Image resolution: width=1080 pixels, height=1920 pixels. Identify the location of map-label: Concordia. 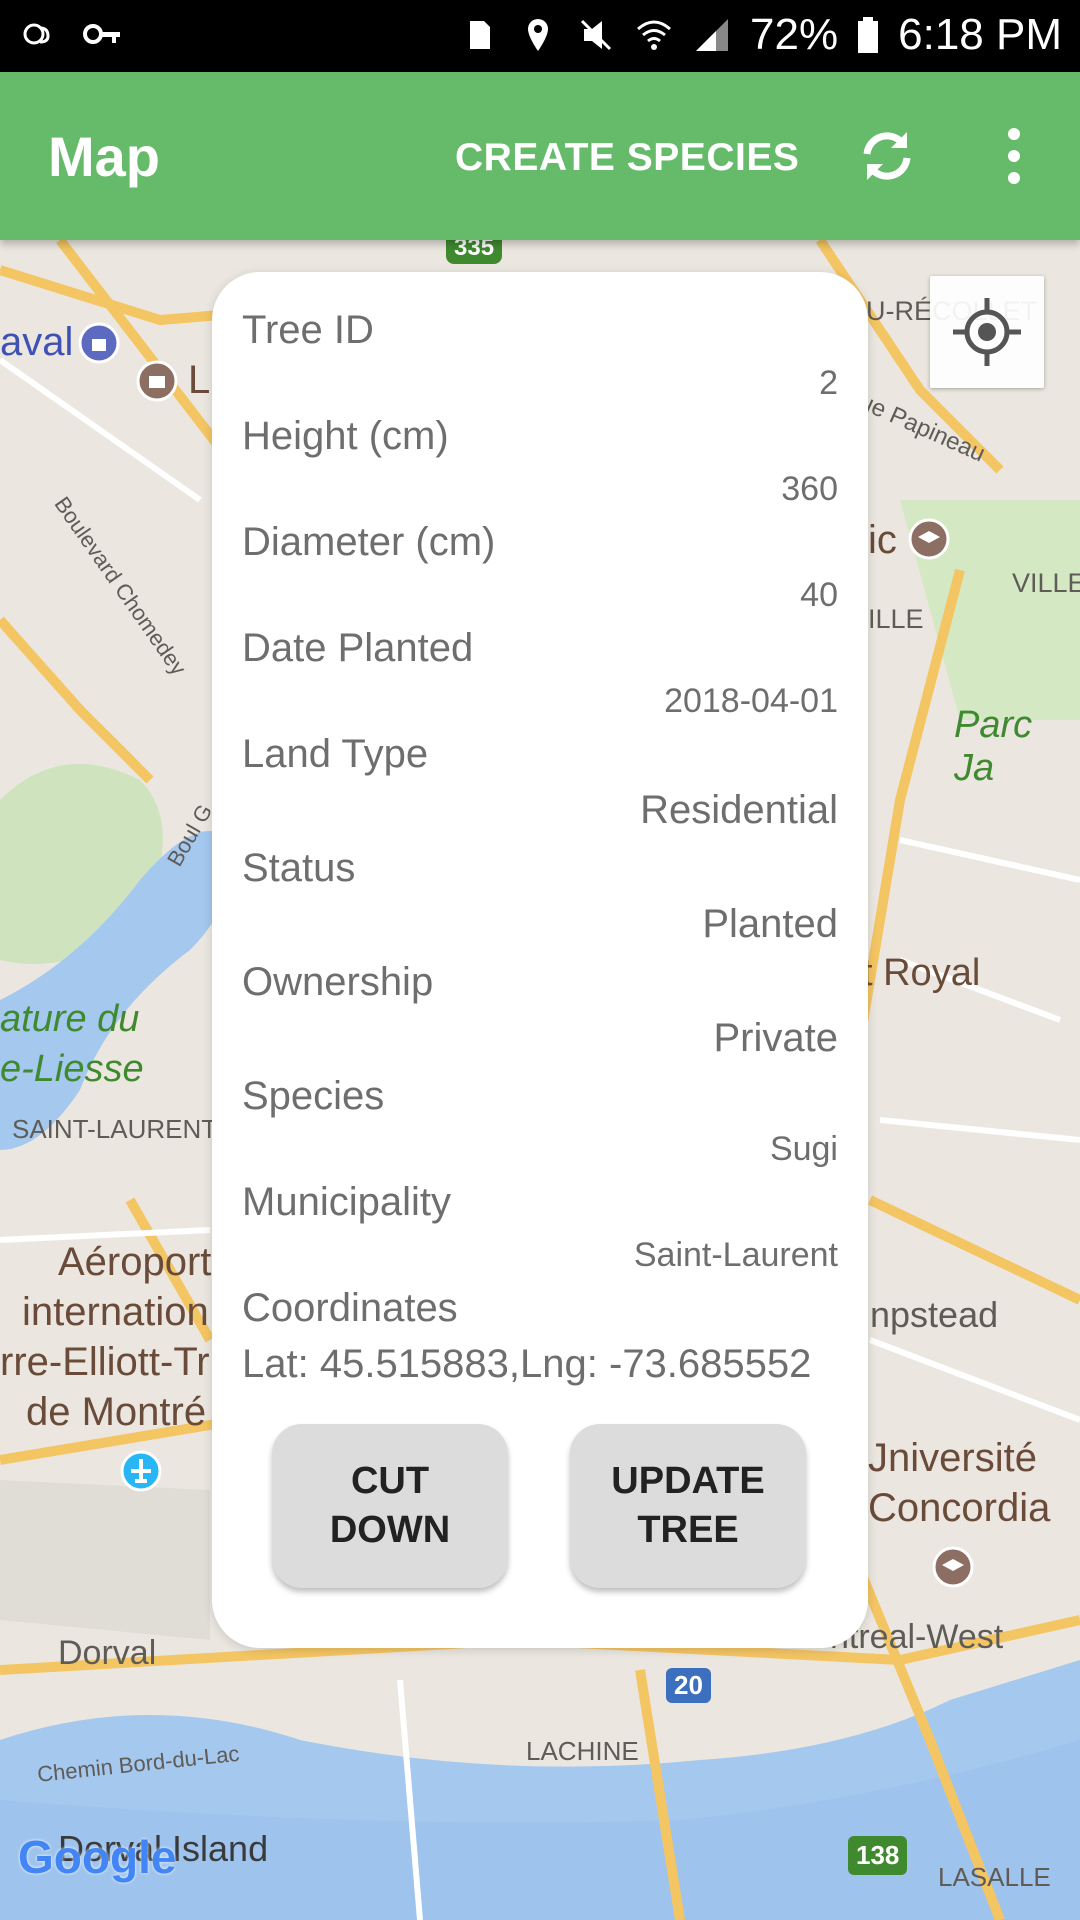
(959, 1508).